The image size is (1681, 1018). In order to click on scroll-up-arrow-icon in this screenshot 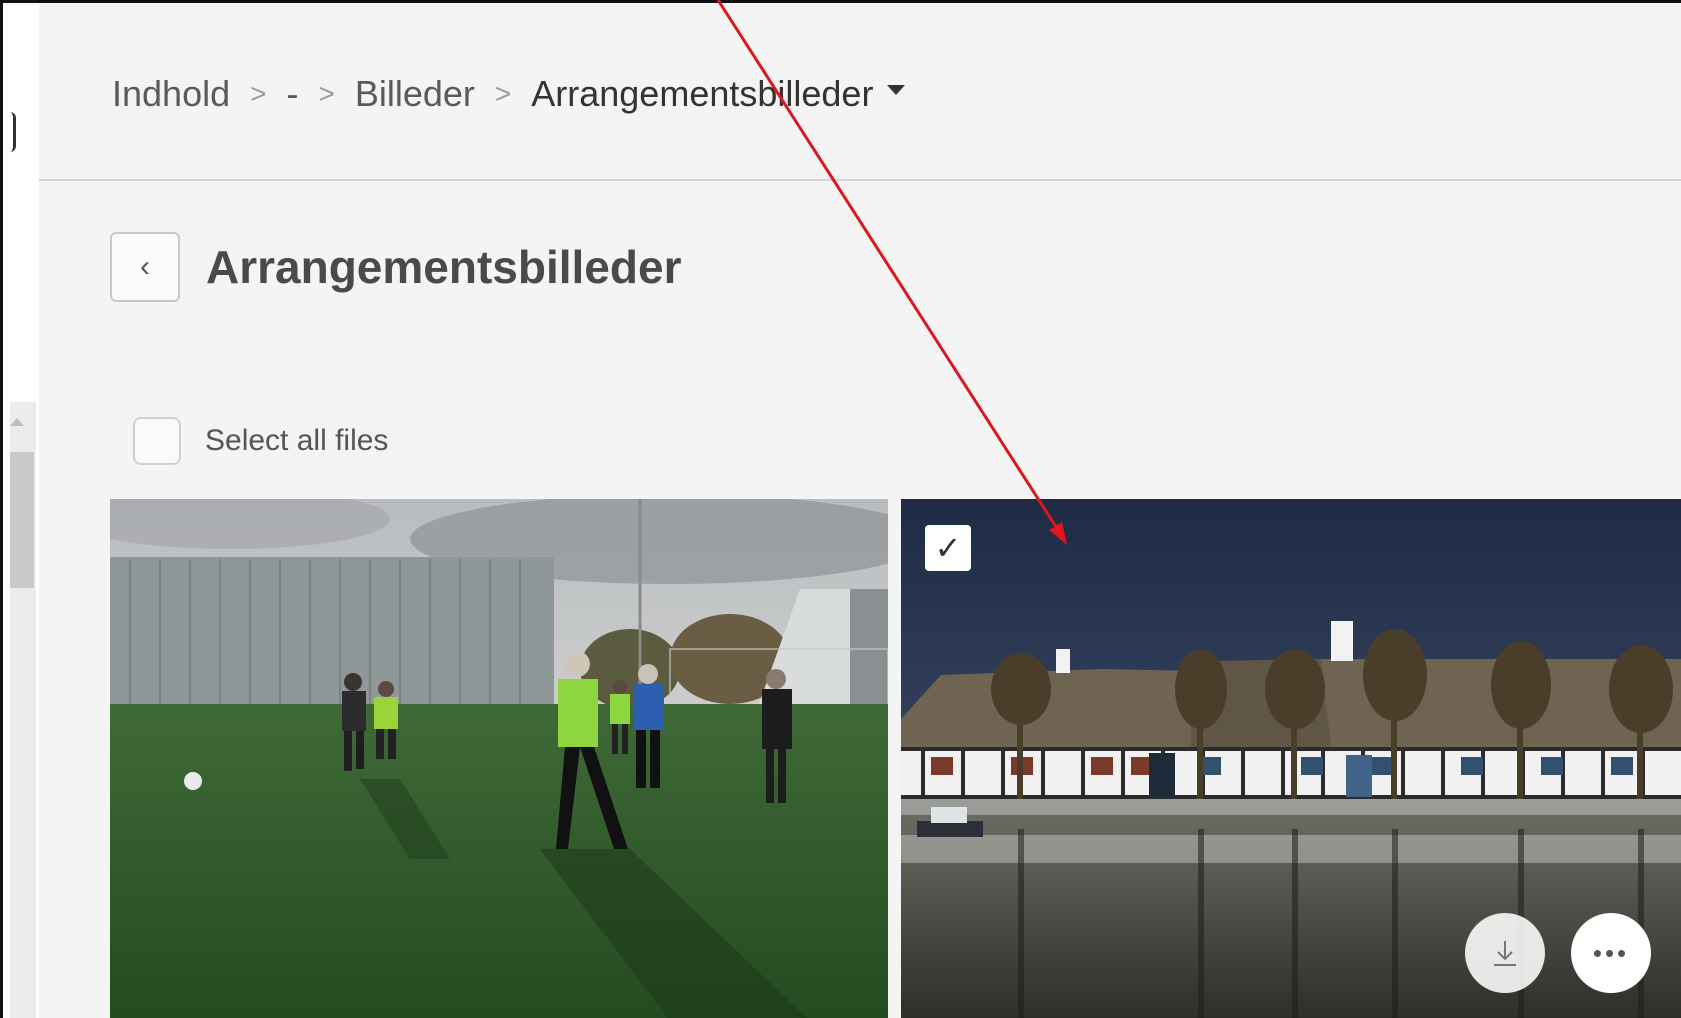, I will do `click(17, 422)`.